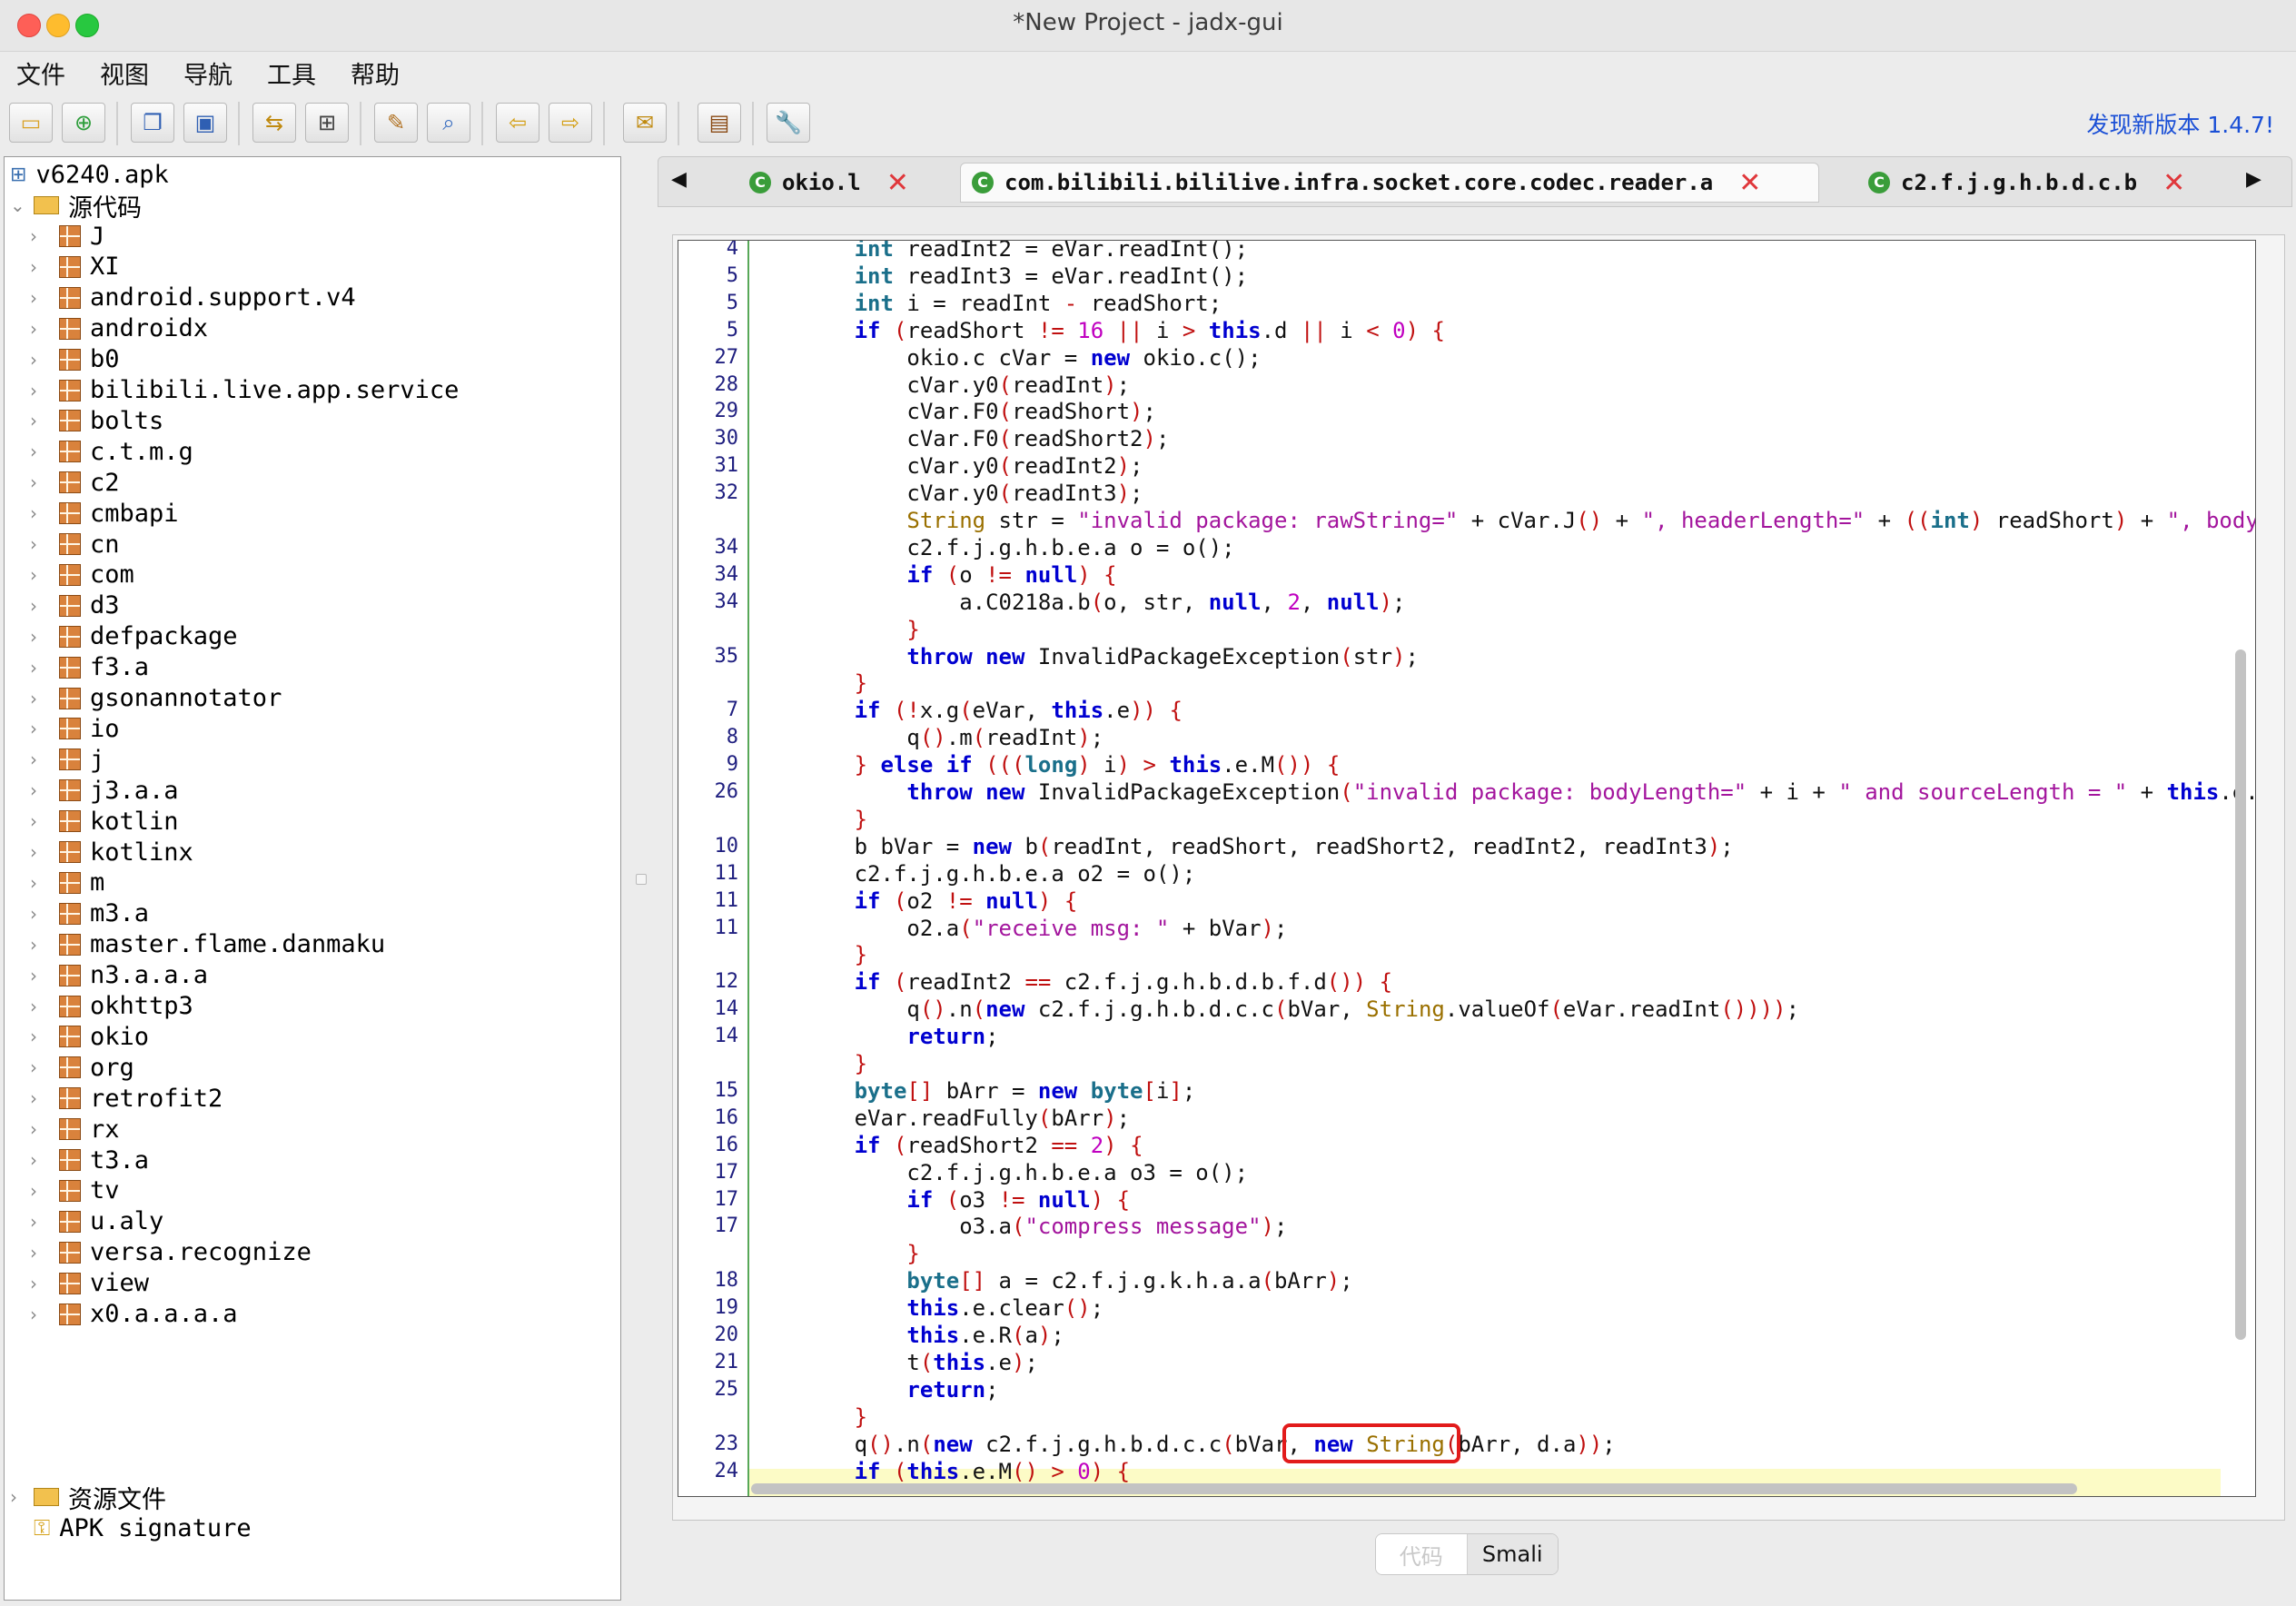  What do you see at coordinates (1018, 928) in the screenshot?
I see `code-line: o2.a("receive msg: " + bVar);` at bounding box center [1018, 928].